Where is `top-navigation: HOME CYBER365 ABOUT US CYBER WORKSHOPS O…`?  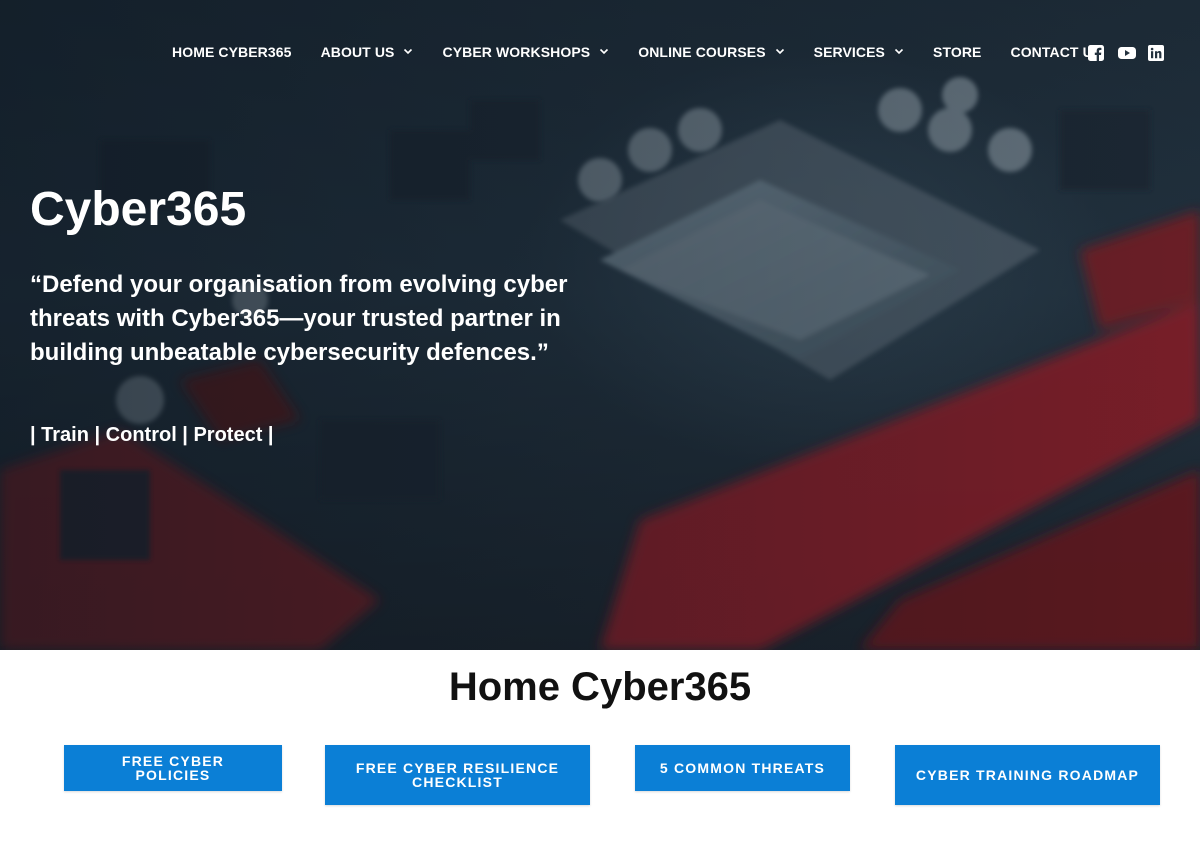 top-navigation: HOME CYBER365 ABOUT US CYBER WORKSHOPS O… is located at coordinates (600, 52).